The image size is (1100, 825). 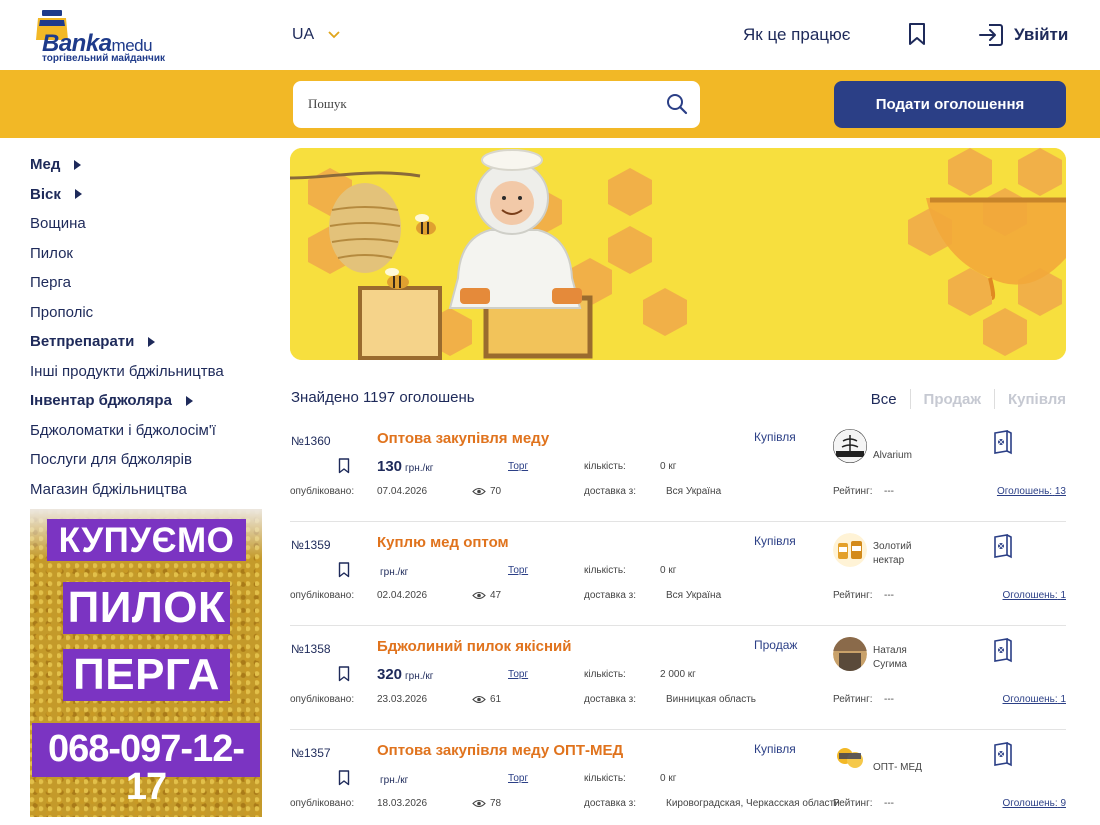 What do you see at coordinates (108, 489) in the screenshot?
I see `sidebar-category-label: Магазин бджільництва` at bounding box center [108, 489].